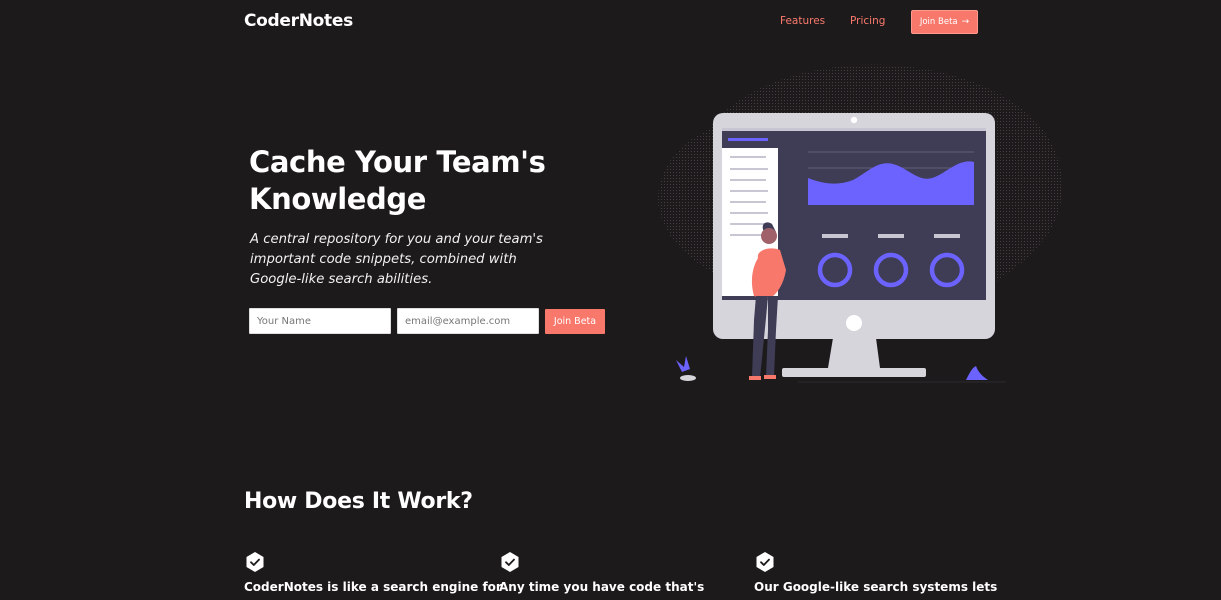 Image resolution: width=1221 pixels, height=600 pixels. I want to click on arrow-right-icon: →, so click(965, 22).